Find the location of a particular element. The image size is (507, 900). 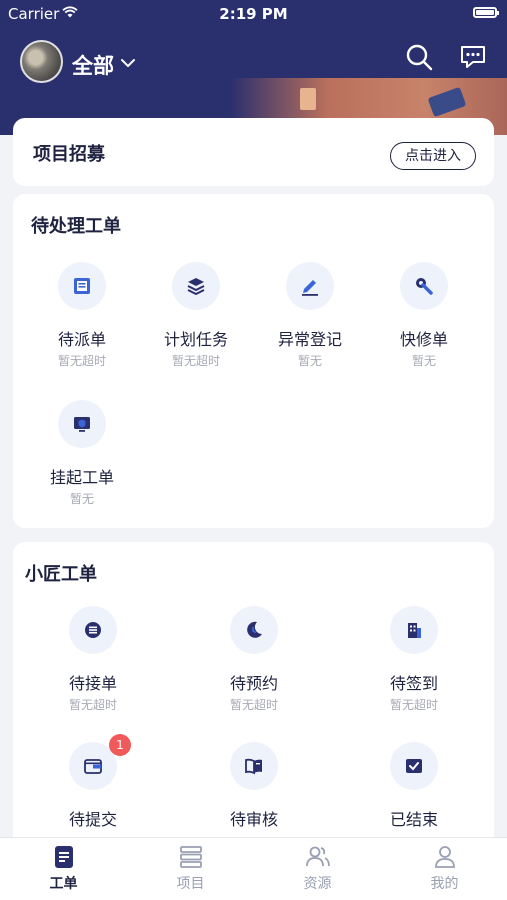

tab-mine: 我的 is located at coordinates (444, 868).